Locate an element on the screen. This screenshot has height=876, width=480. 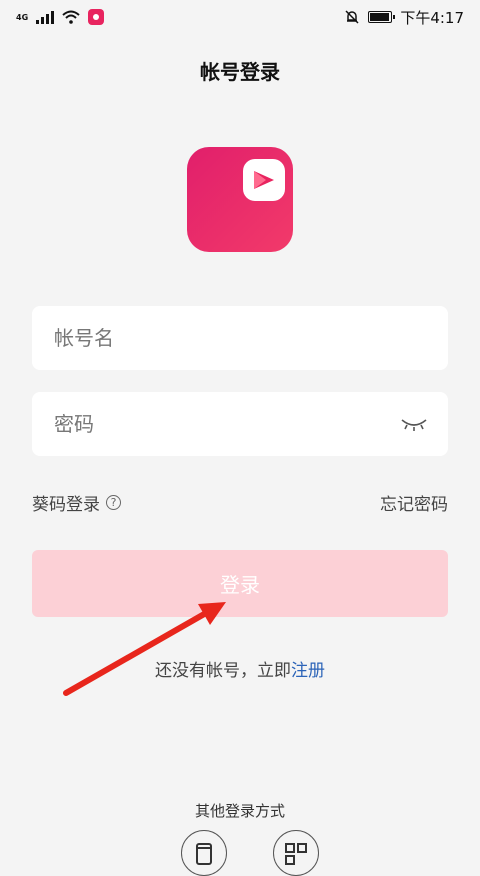
forgot-password-link: 忘记密码 is located at coordinates (414, 502).